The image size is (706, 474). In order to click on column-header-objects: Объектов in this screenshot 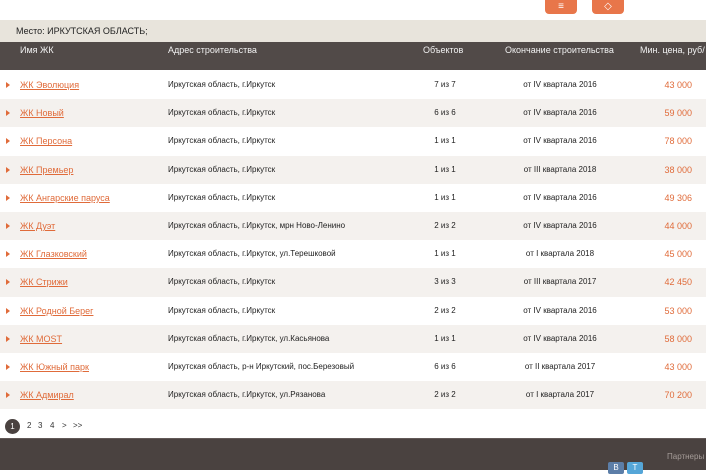, I will do `click(443, 50)`.